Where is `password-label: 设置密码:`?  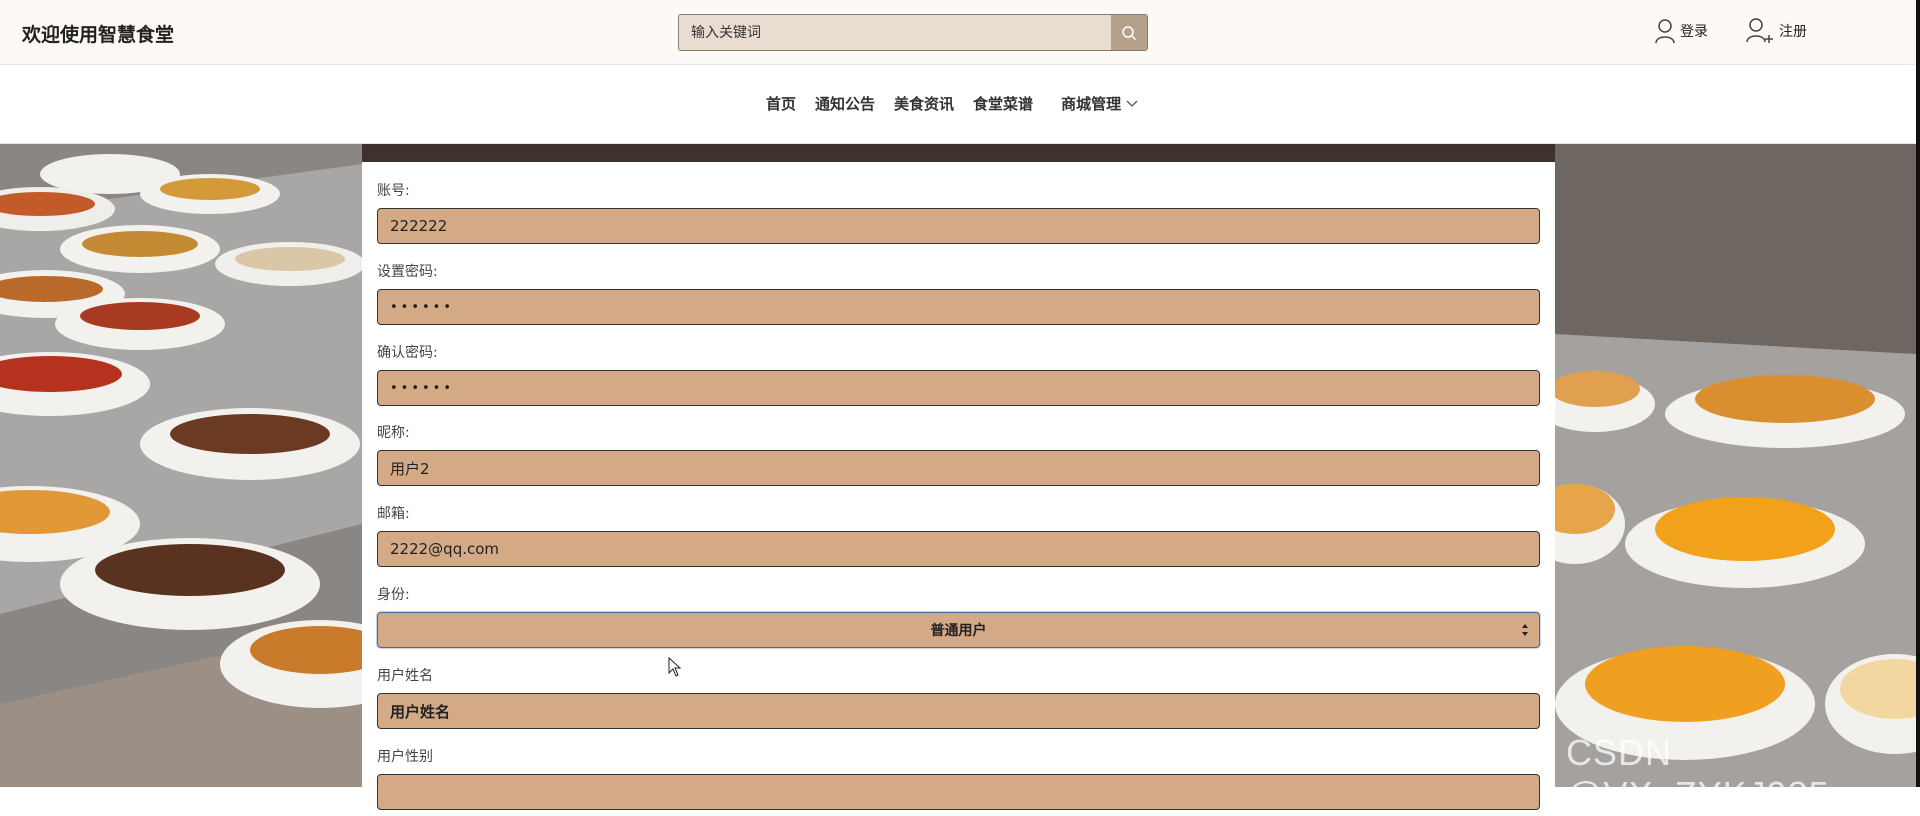
password-label: 设置密码: is located at coordinates (407, 272).